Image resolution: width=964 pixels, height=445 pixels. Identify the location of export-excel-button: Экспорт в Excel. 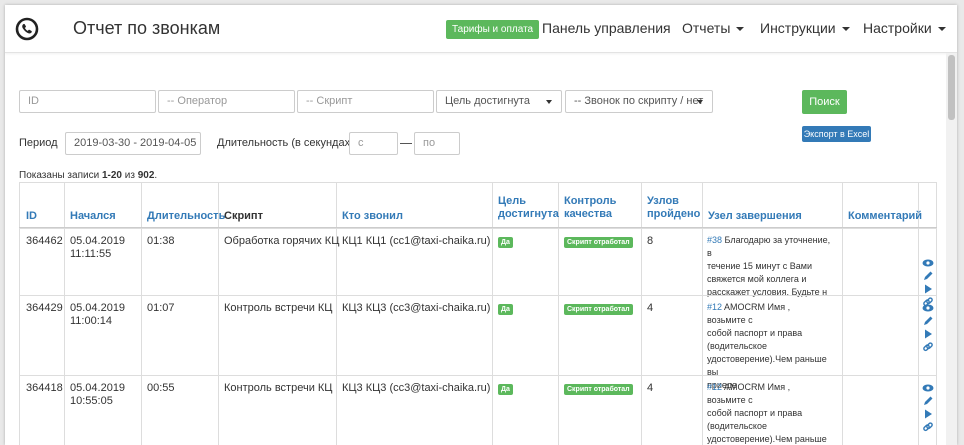
(836, 134).